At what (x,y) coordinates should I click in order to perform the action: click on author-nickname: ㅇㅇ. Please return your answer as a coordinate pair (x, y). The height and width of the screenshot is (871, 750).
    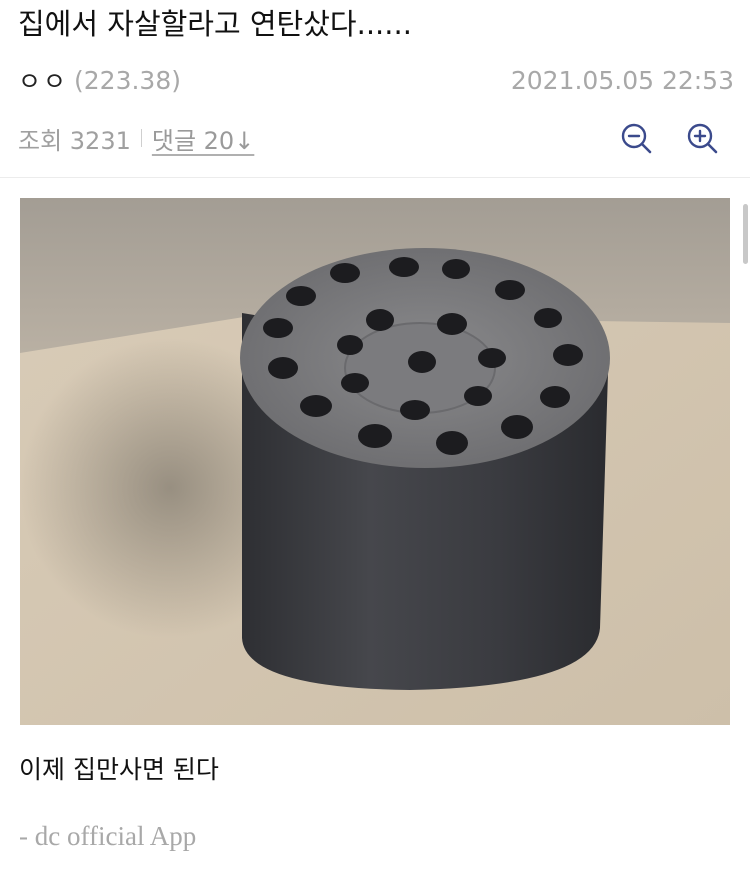
    Looking at the image, I should click on (43, 80).